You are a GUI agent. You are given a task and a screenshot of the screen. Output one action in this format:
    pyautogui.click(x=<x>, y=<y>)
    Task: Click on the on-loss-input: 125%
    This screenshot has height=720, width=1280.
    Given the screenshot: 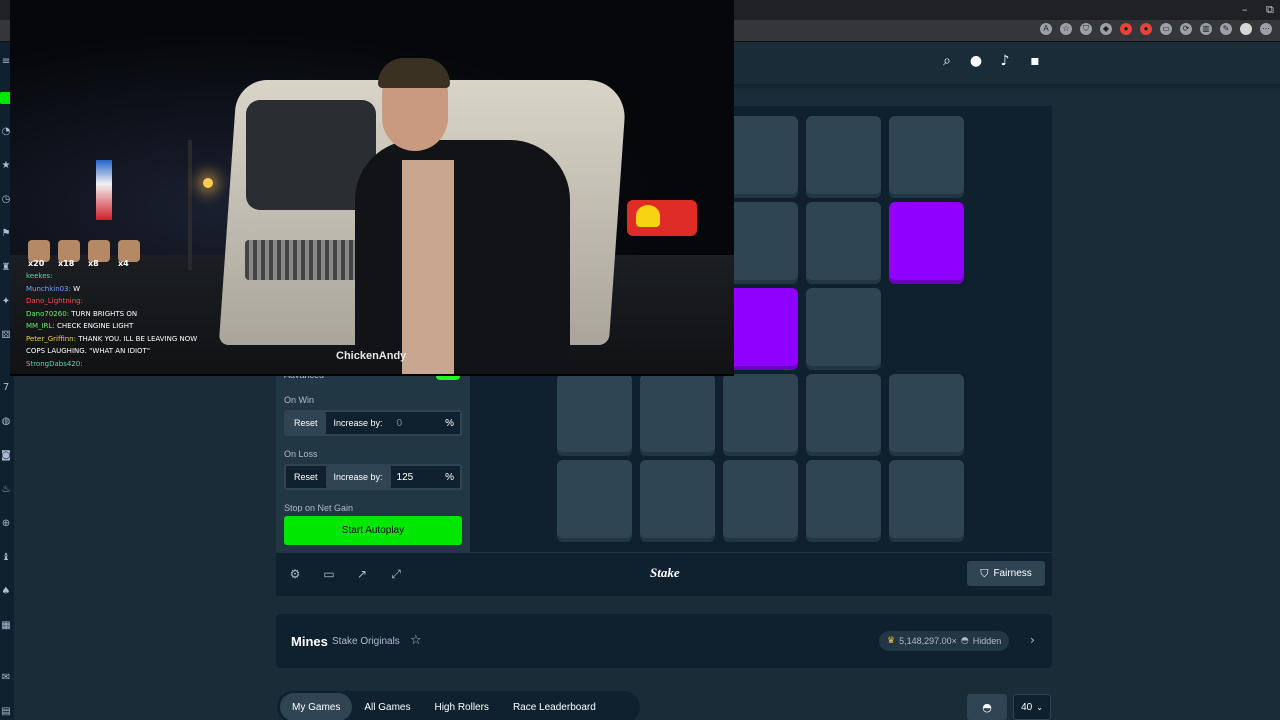 What is the action you would take?
    pyautogui.click(x=425, y=477)
    